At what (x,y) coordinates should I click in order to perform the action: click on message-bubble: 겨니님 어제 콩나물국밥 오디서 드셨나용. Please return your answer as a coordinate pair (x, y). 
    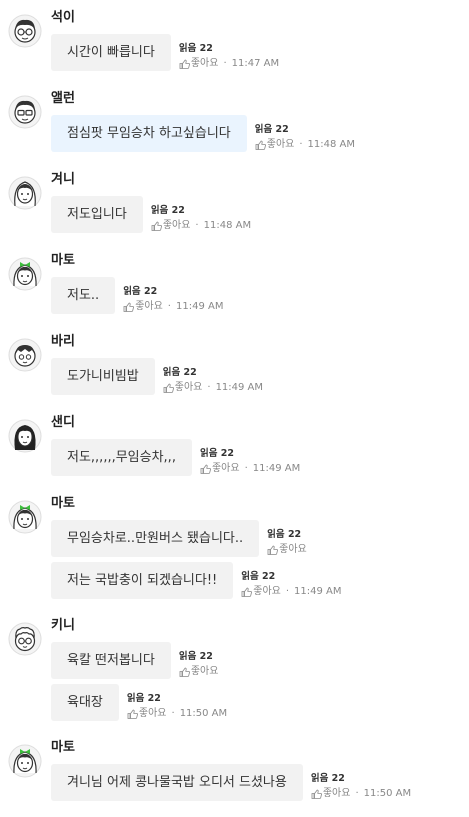
    Looking at the image, I should click on (177, 782).